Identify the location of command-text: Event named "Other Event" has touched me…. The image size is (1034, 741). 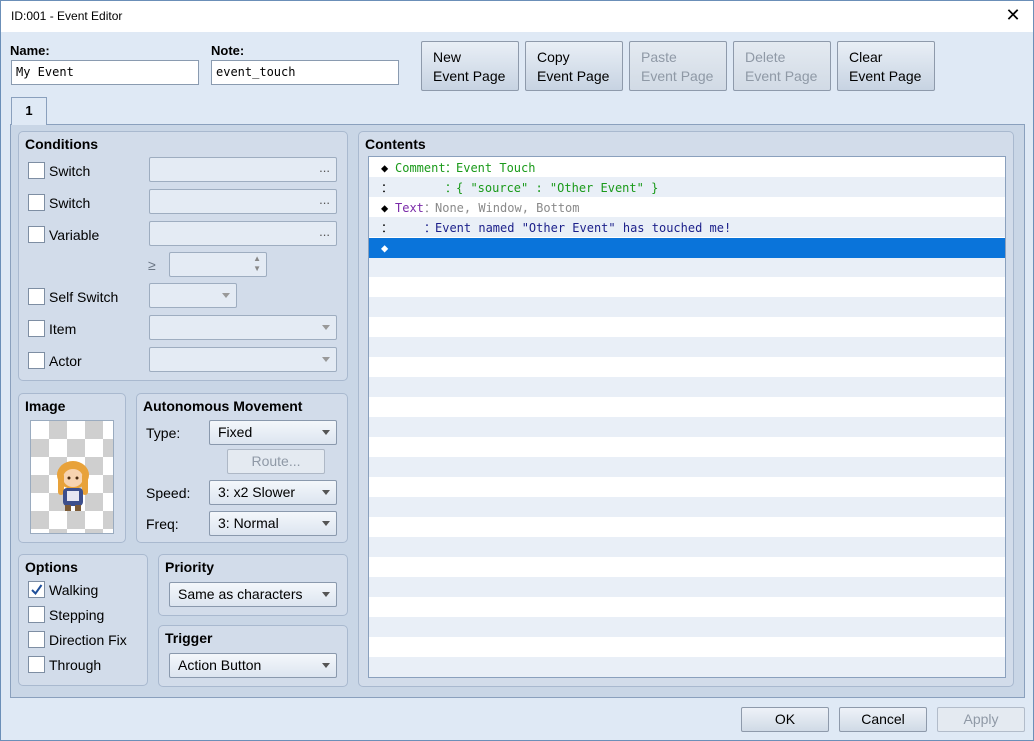
(583, 228).